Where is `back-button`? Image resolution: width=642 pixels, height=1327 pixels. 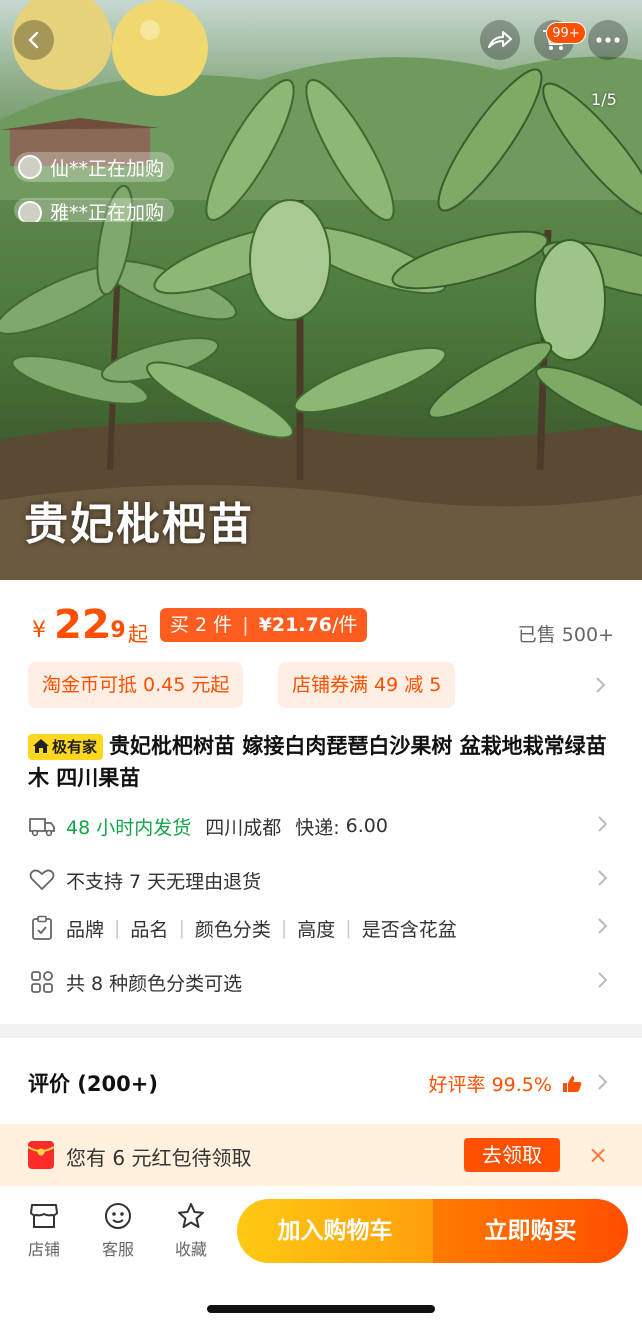 back-button is located at coordinates (34, 40).